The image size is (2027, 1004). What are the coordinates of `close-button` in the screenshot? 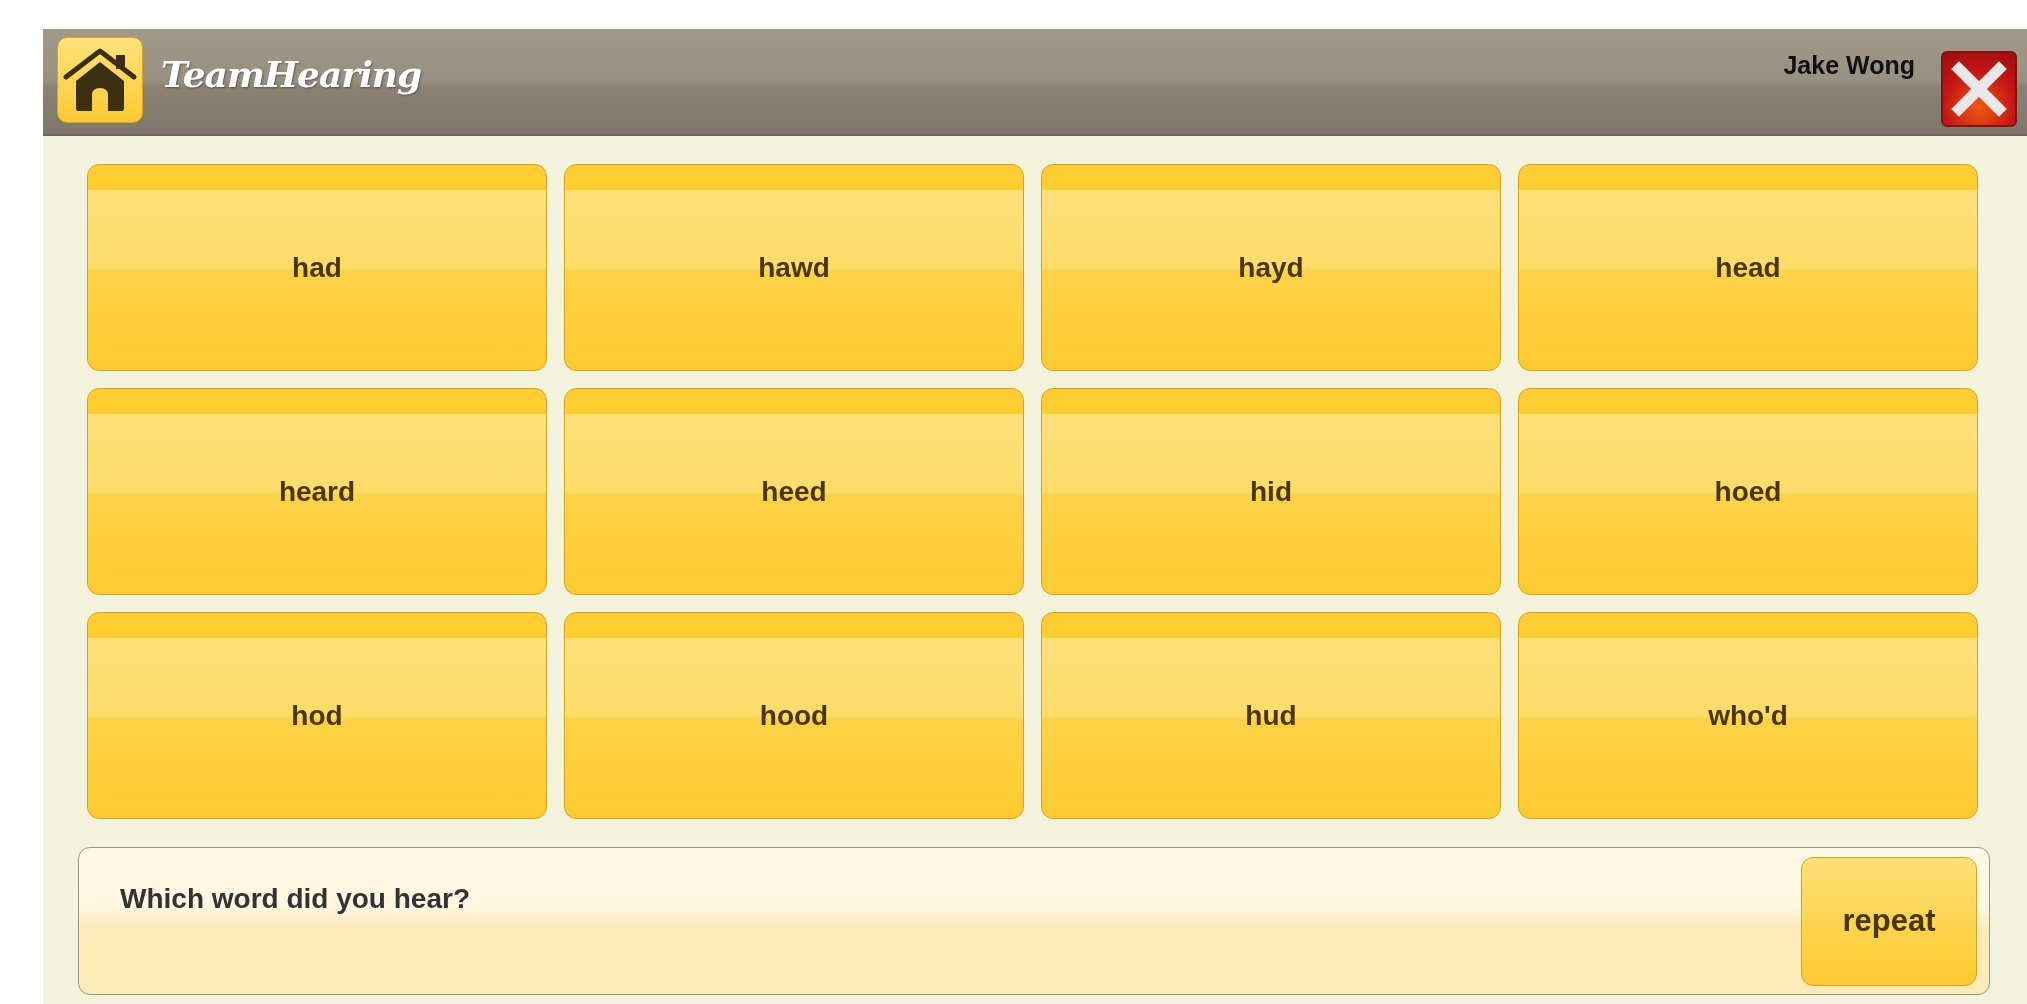 It's located at (1979, 89).